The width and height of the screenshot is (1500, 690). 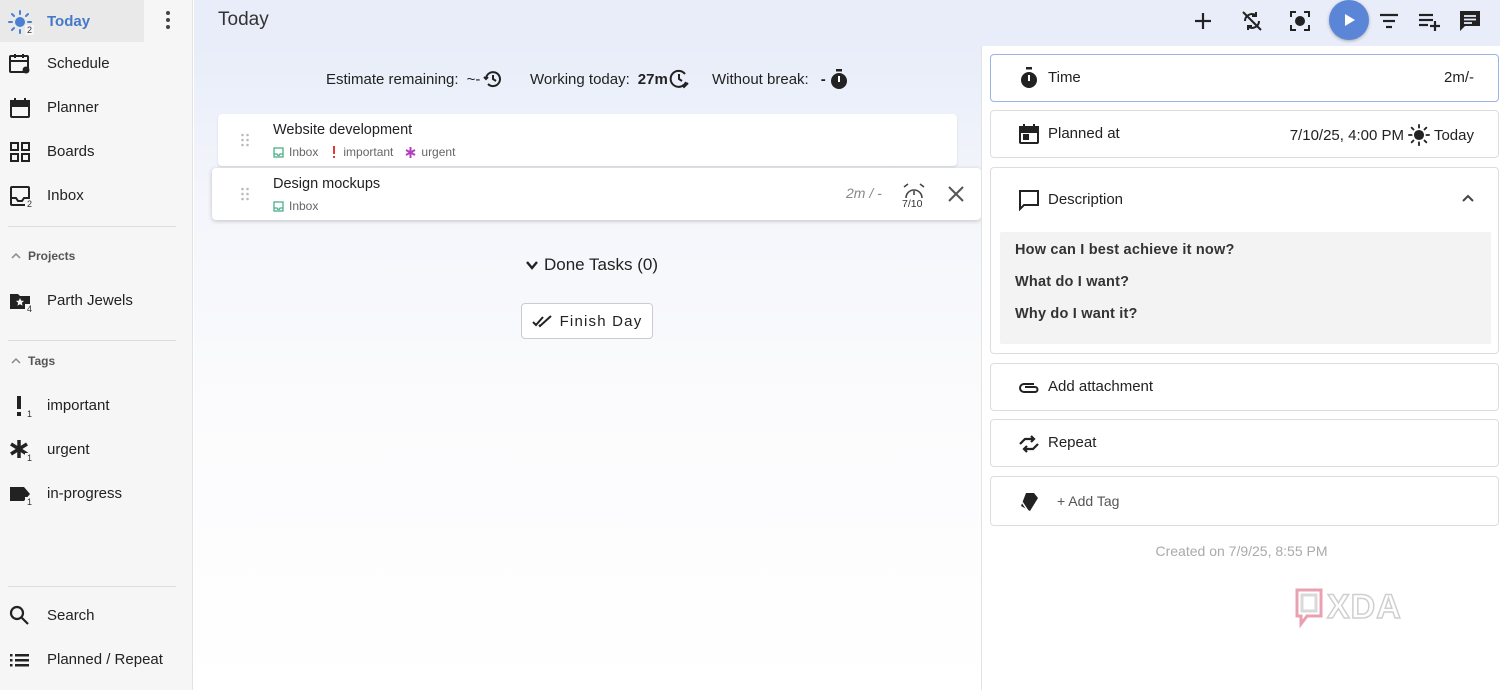 What do you see at coordinates (88, 63) in the screenshot?
I see `sidebar-item-schedule: Schedule` at bounding box center [88, 63].